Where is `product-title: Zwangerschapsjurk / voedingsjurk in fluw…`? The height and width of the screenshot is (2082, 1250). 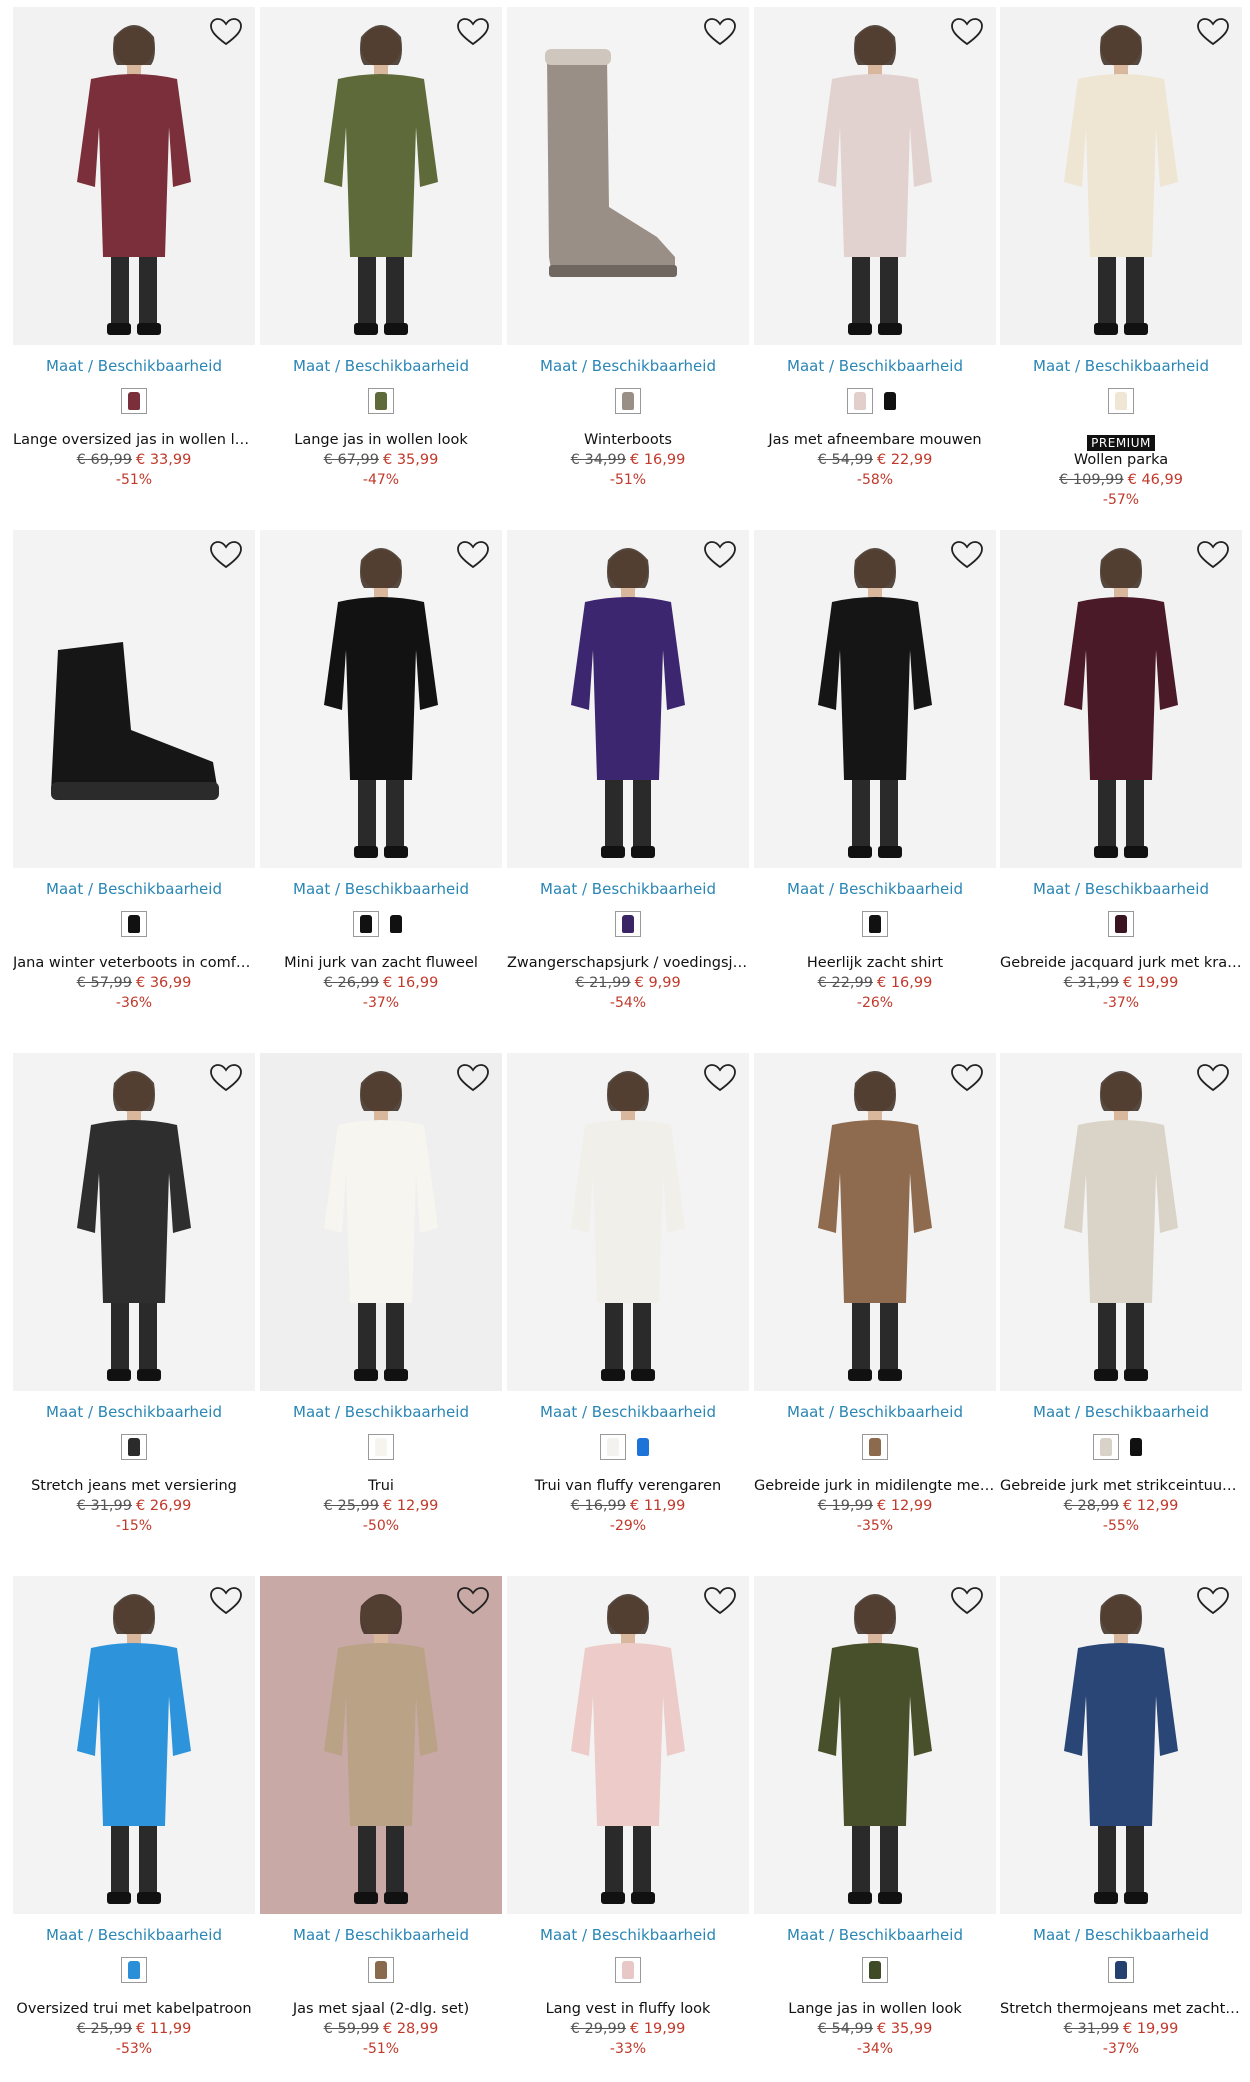 product-title: Zwangerschapsjurk / voedingsjurk in fluw… is located at coordinates (628, 963).